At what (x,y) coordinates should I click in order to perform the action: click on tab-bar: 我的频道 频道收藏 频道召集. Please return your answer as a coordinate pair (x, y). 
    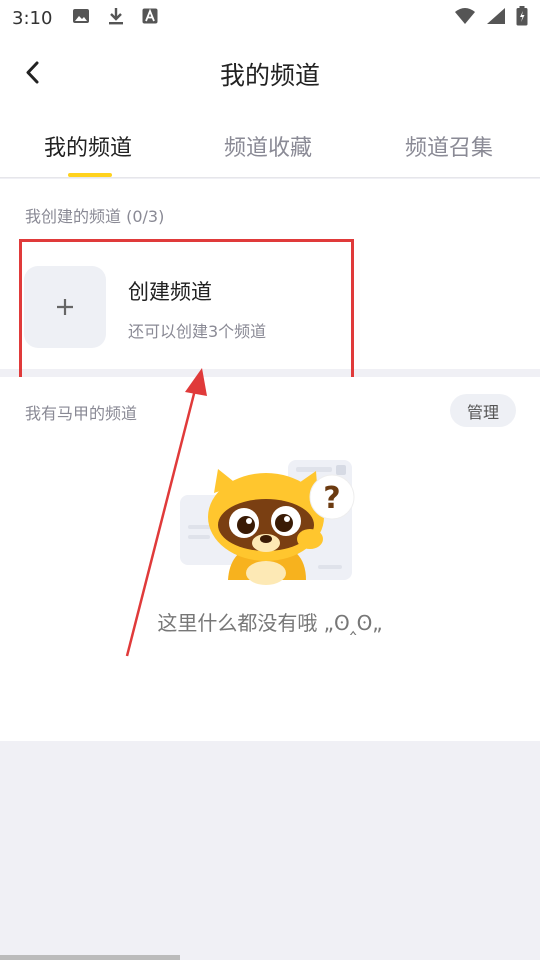
    Looking at the image, I should click on (270, 145).